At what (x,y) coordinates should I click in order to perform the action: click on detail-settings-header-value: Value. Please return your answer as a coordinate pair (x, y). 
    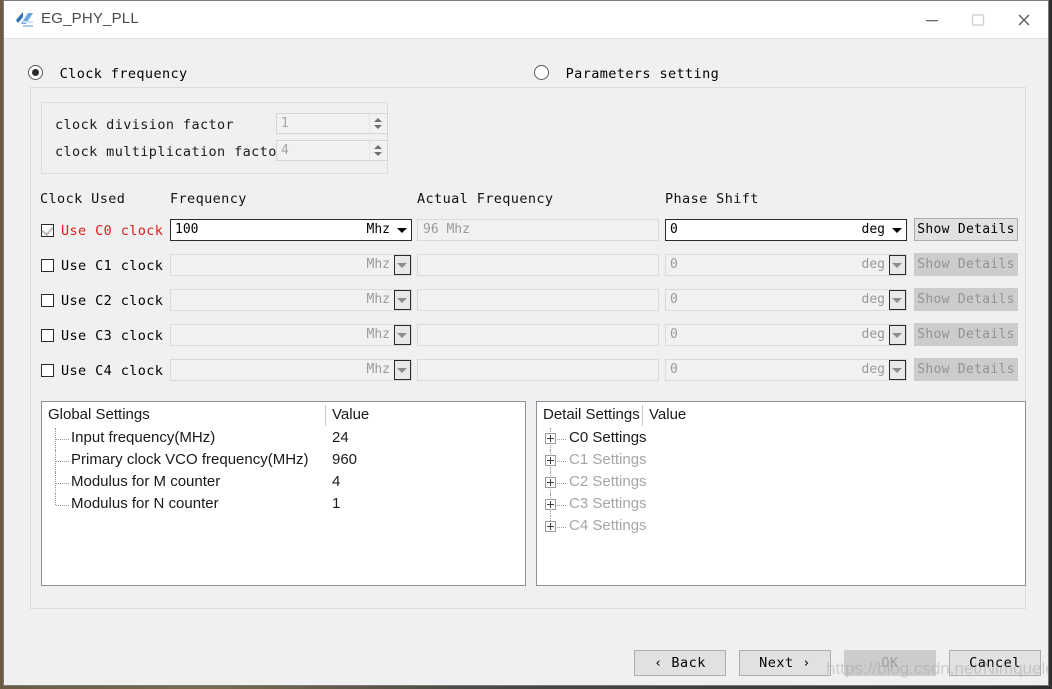
    Looking at the image, I should click on (668, 414).